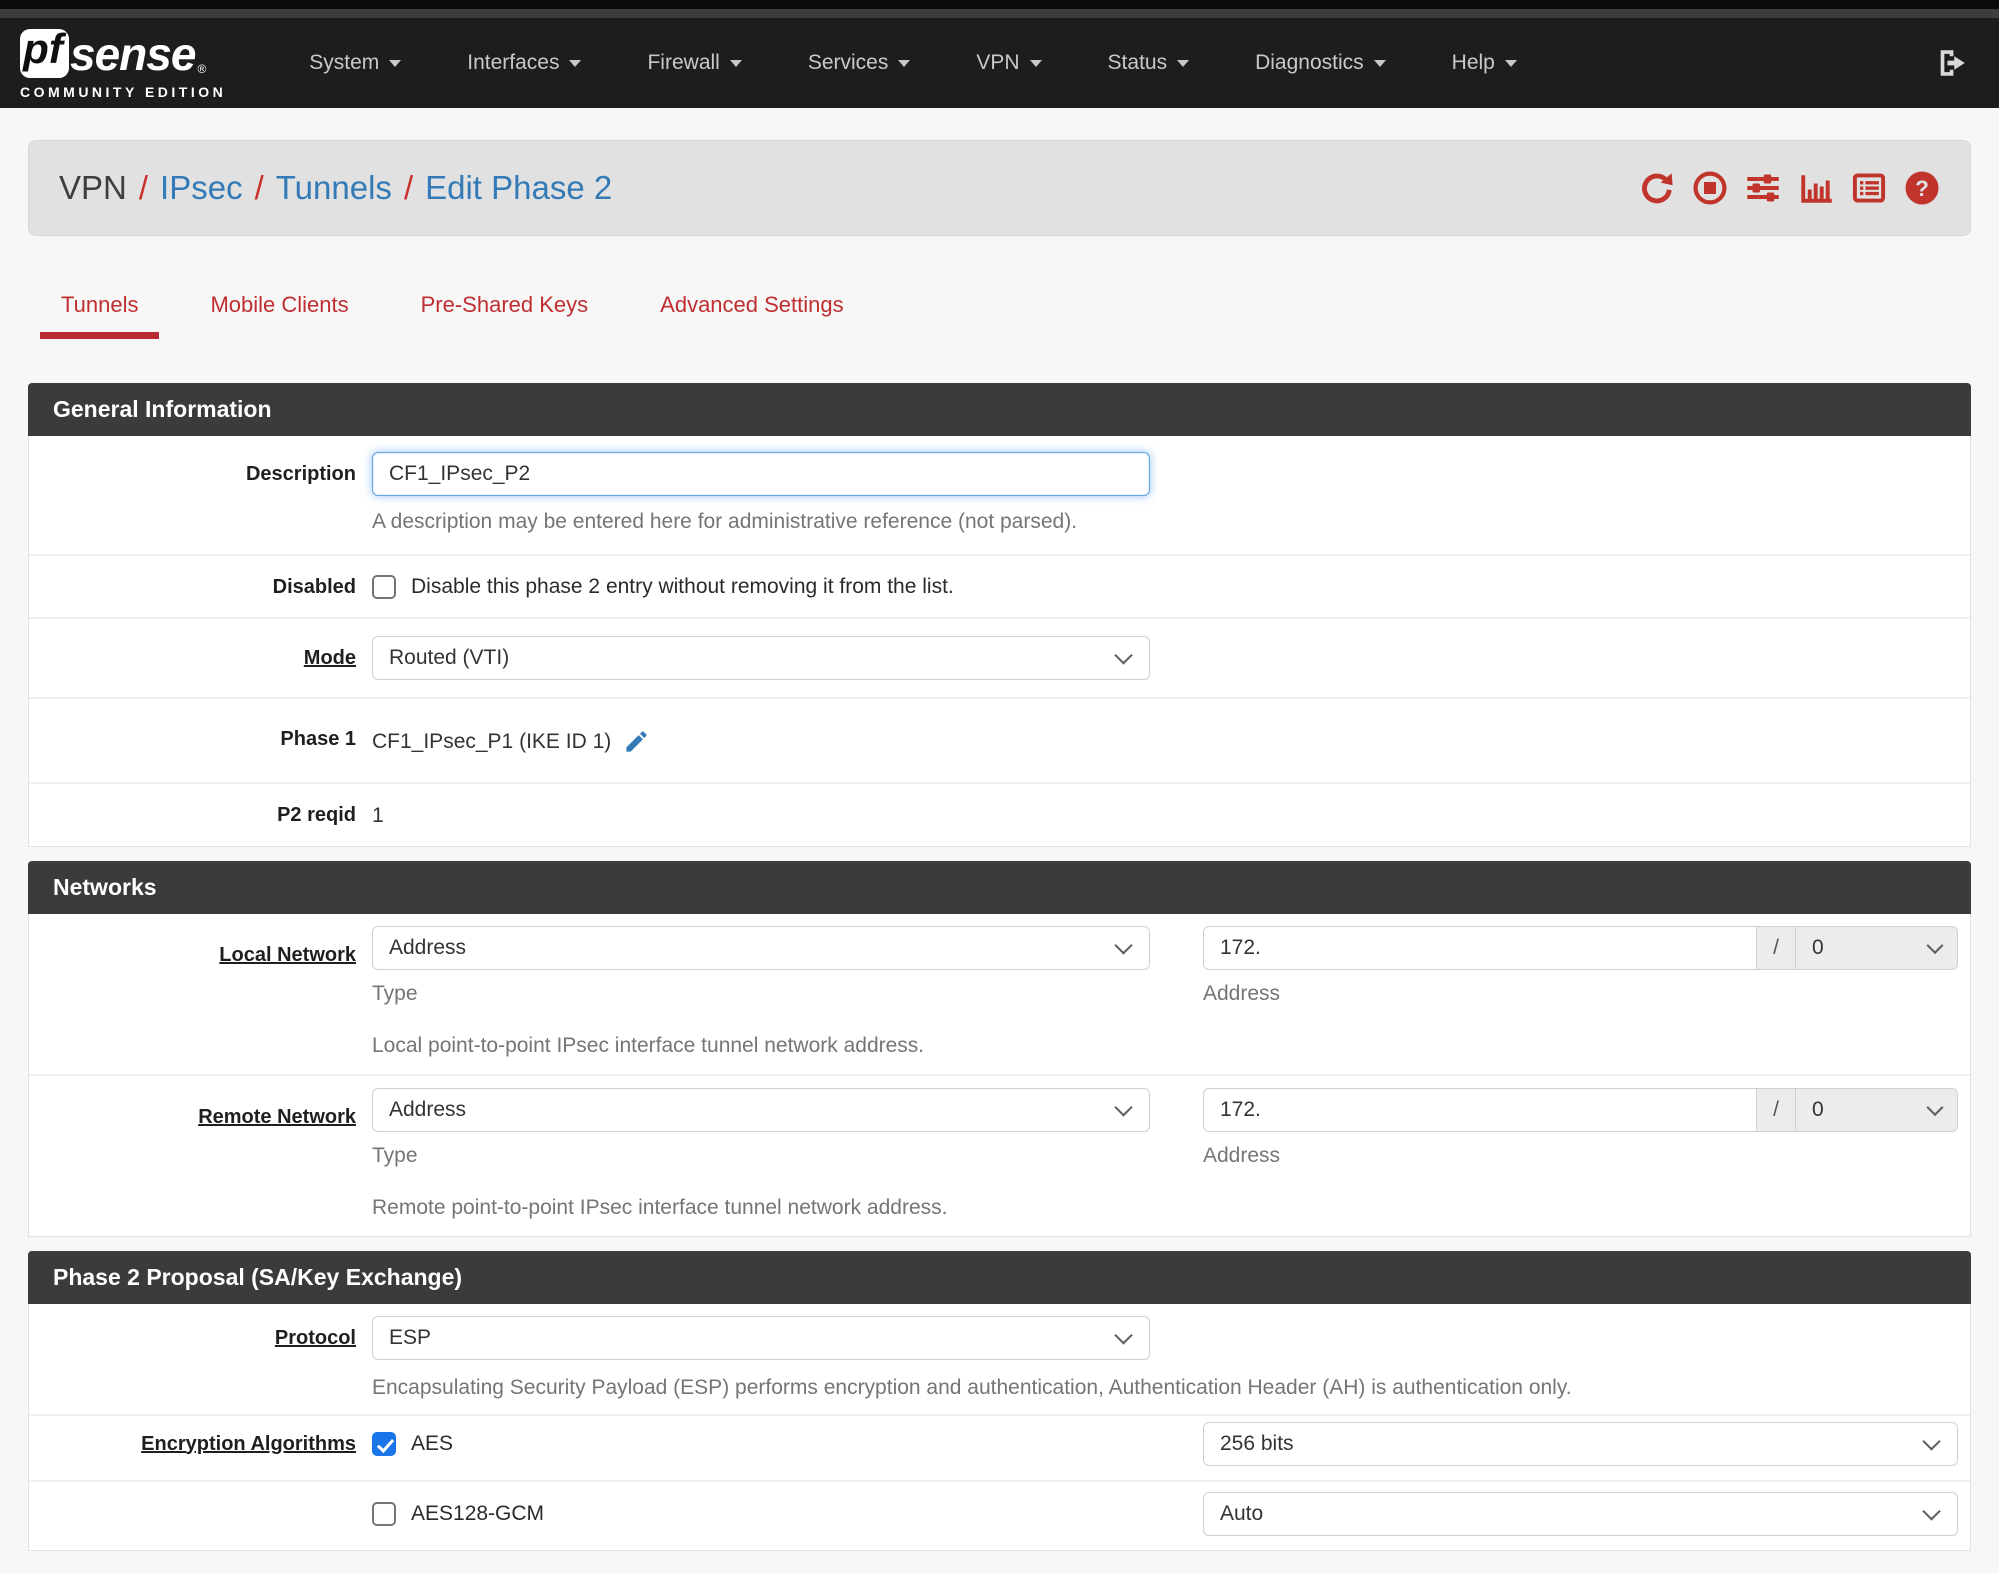 This screenshot has width=1999, height=1573. What do you see at coordinates (999, 814) in the screenshot?
I see `form-row-p2reqid: P2 reqid 1` at bounding box center [999, 814].